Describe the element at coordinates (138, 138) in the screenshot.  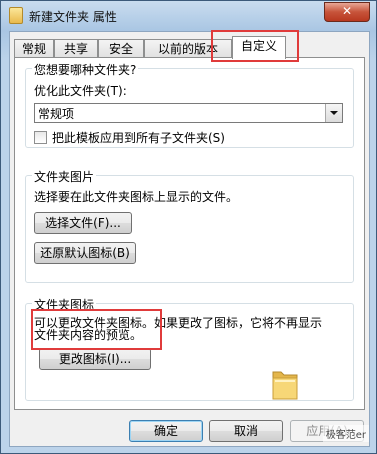
I see `apply-subfolders-label: 把此模板应用到所有子文件夹(S)` at that location.